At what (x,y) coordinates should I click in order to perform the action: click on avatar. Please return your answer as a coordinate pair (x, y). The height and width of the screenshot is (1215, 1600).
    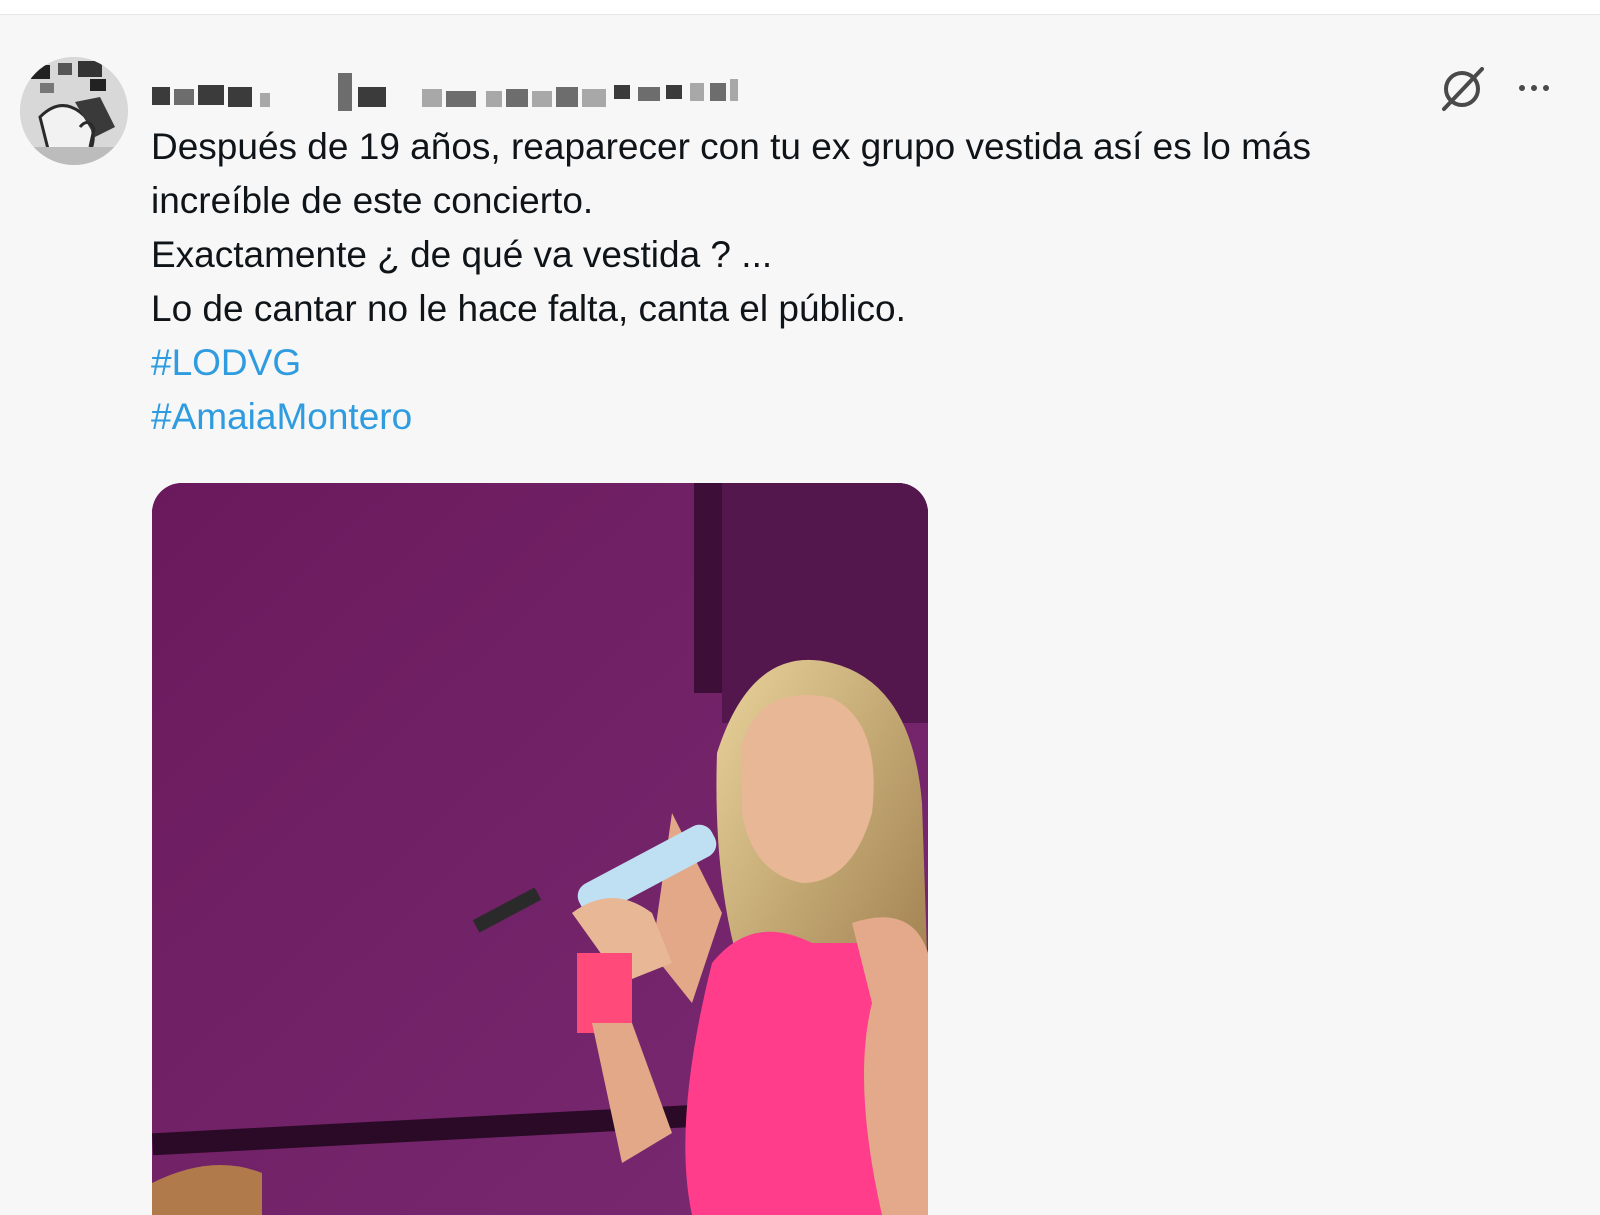
    Looking at the image, I should click on (74, 111).